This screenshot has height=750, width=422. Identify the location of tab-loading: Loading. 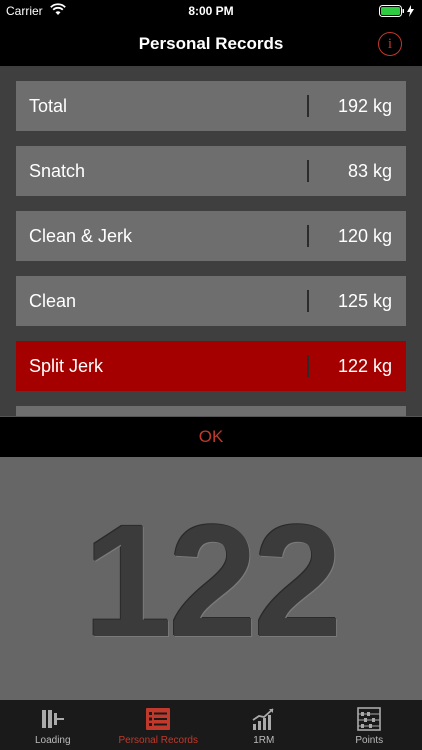
(53, 725).